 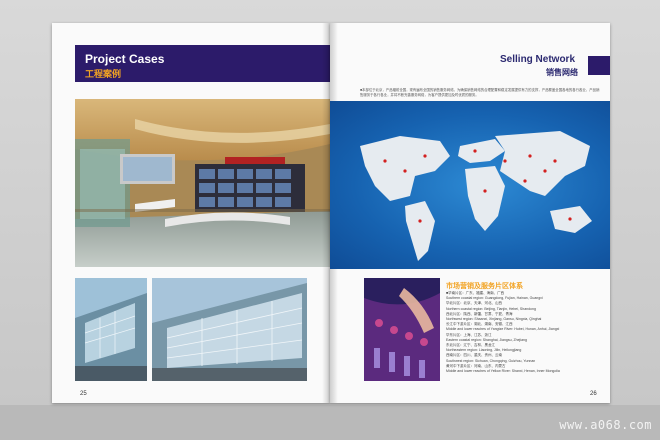 I want to click on control-room-photo, so click(x=202, y=183).